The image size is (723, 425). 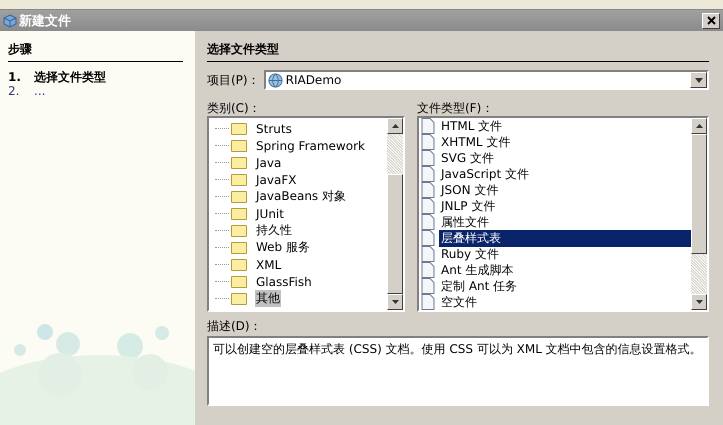 What do you see at coordinates (298, 128) in the screenshot?
I see `category-item: Struts` at bounding box center [298, 128].